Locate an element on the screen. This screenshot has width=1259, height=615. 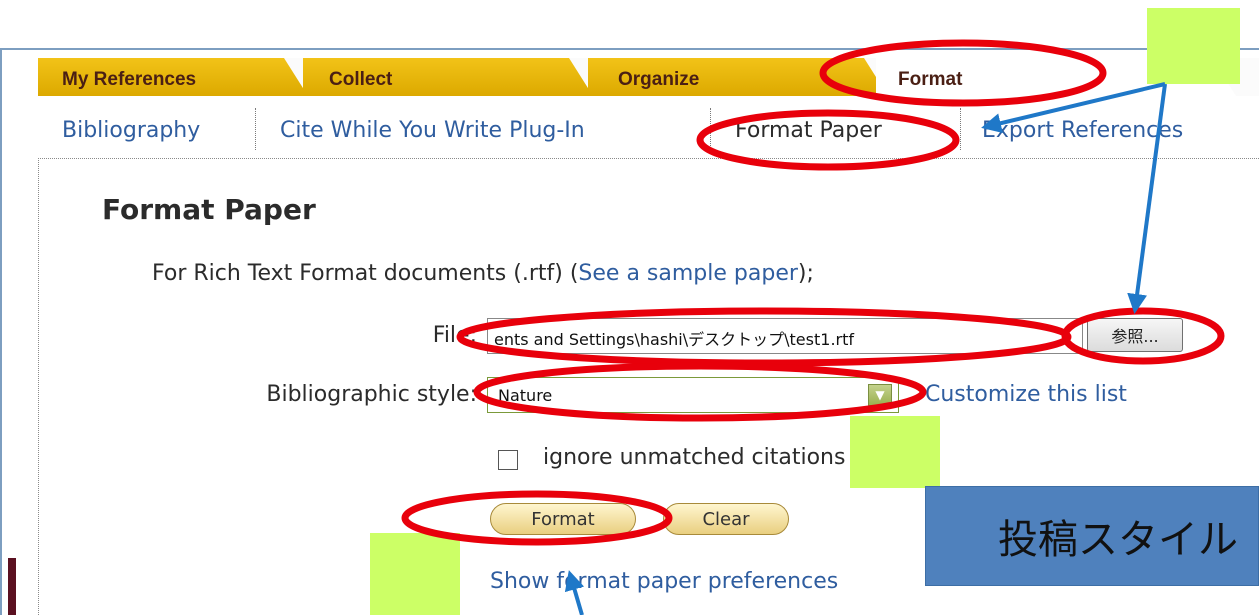
intro-prefix: For Rich Text Format documents (.rtf) ( is located at coordinates (365, 273).